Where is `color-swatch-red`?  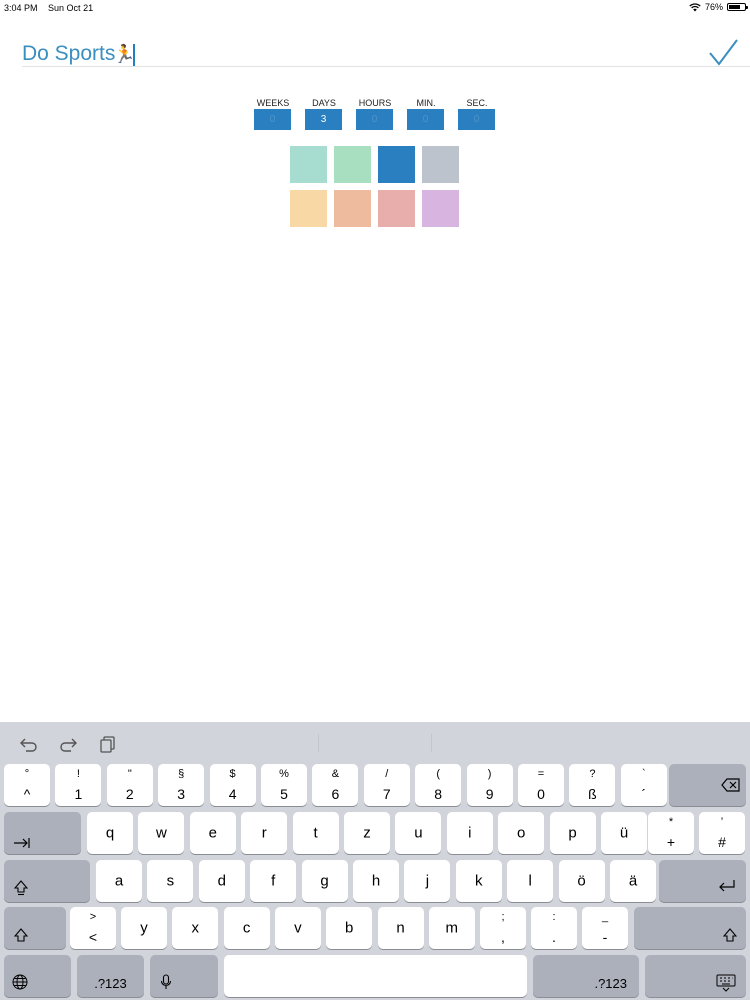
color-swatch-red is located at coordinates (396, 208).